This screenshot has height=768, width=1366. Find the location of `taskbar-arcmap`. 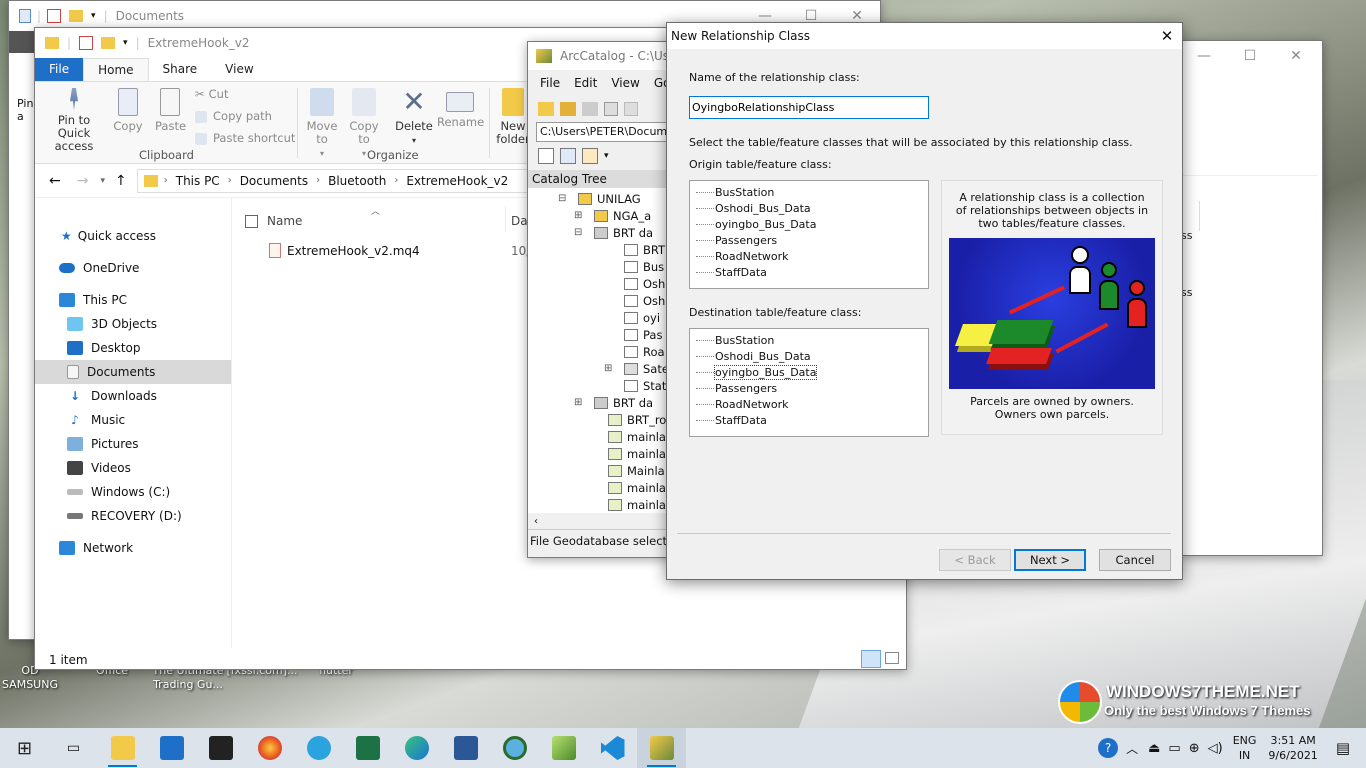

taskbar-arcmap is located at coordinates (563, 748).